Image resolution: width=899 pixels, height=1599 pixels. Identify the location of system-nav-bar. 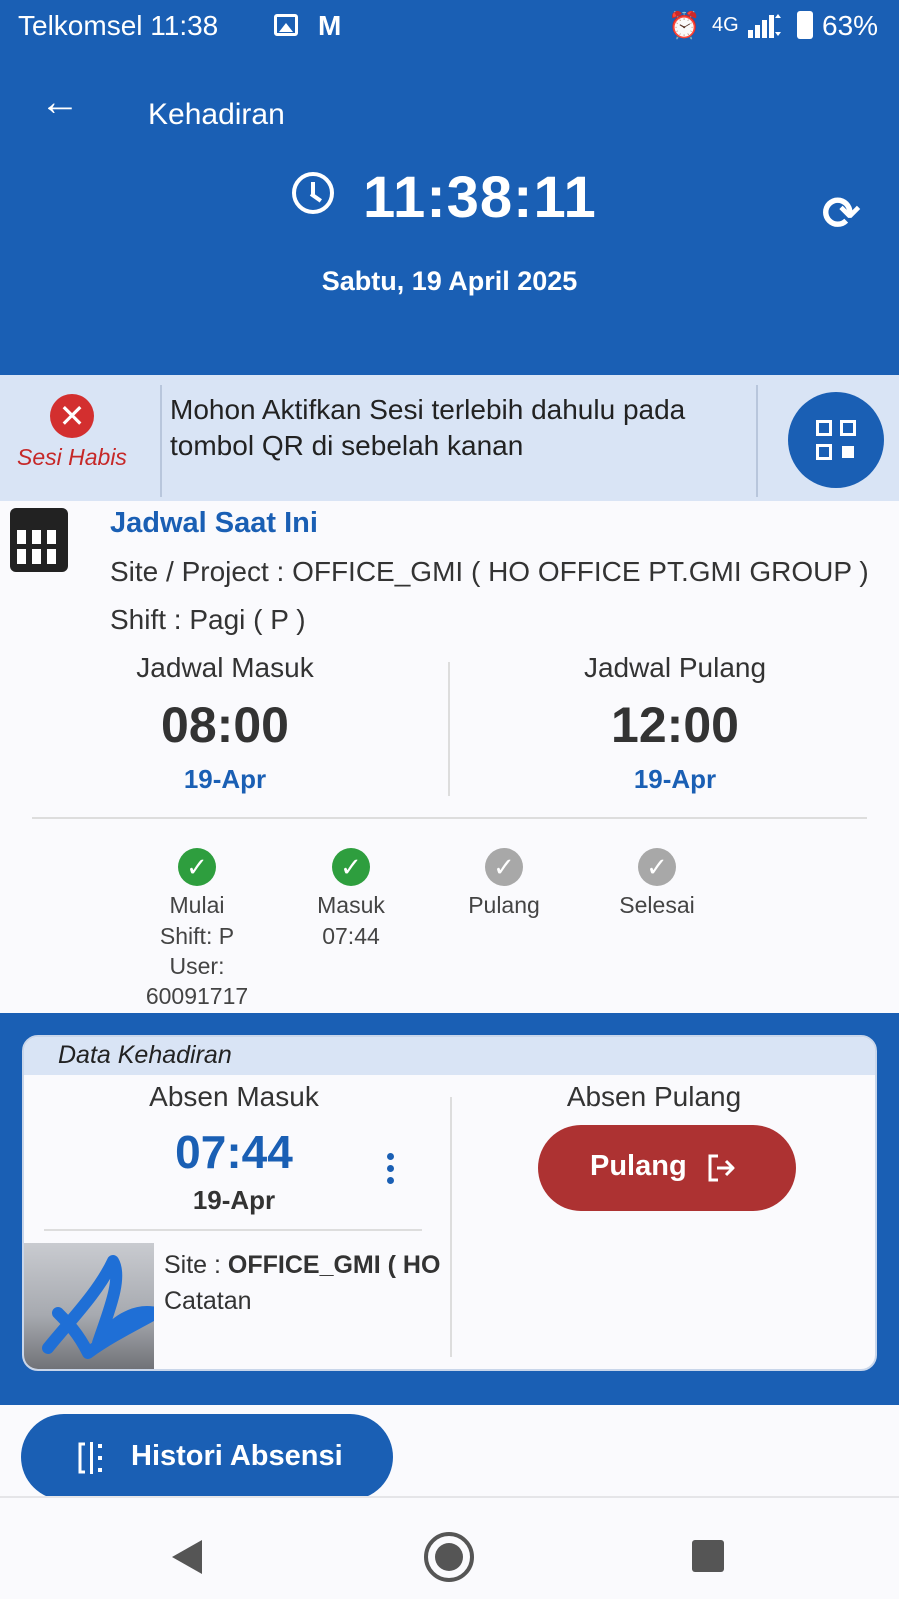
(449, 1547).